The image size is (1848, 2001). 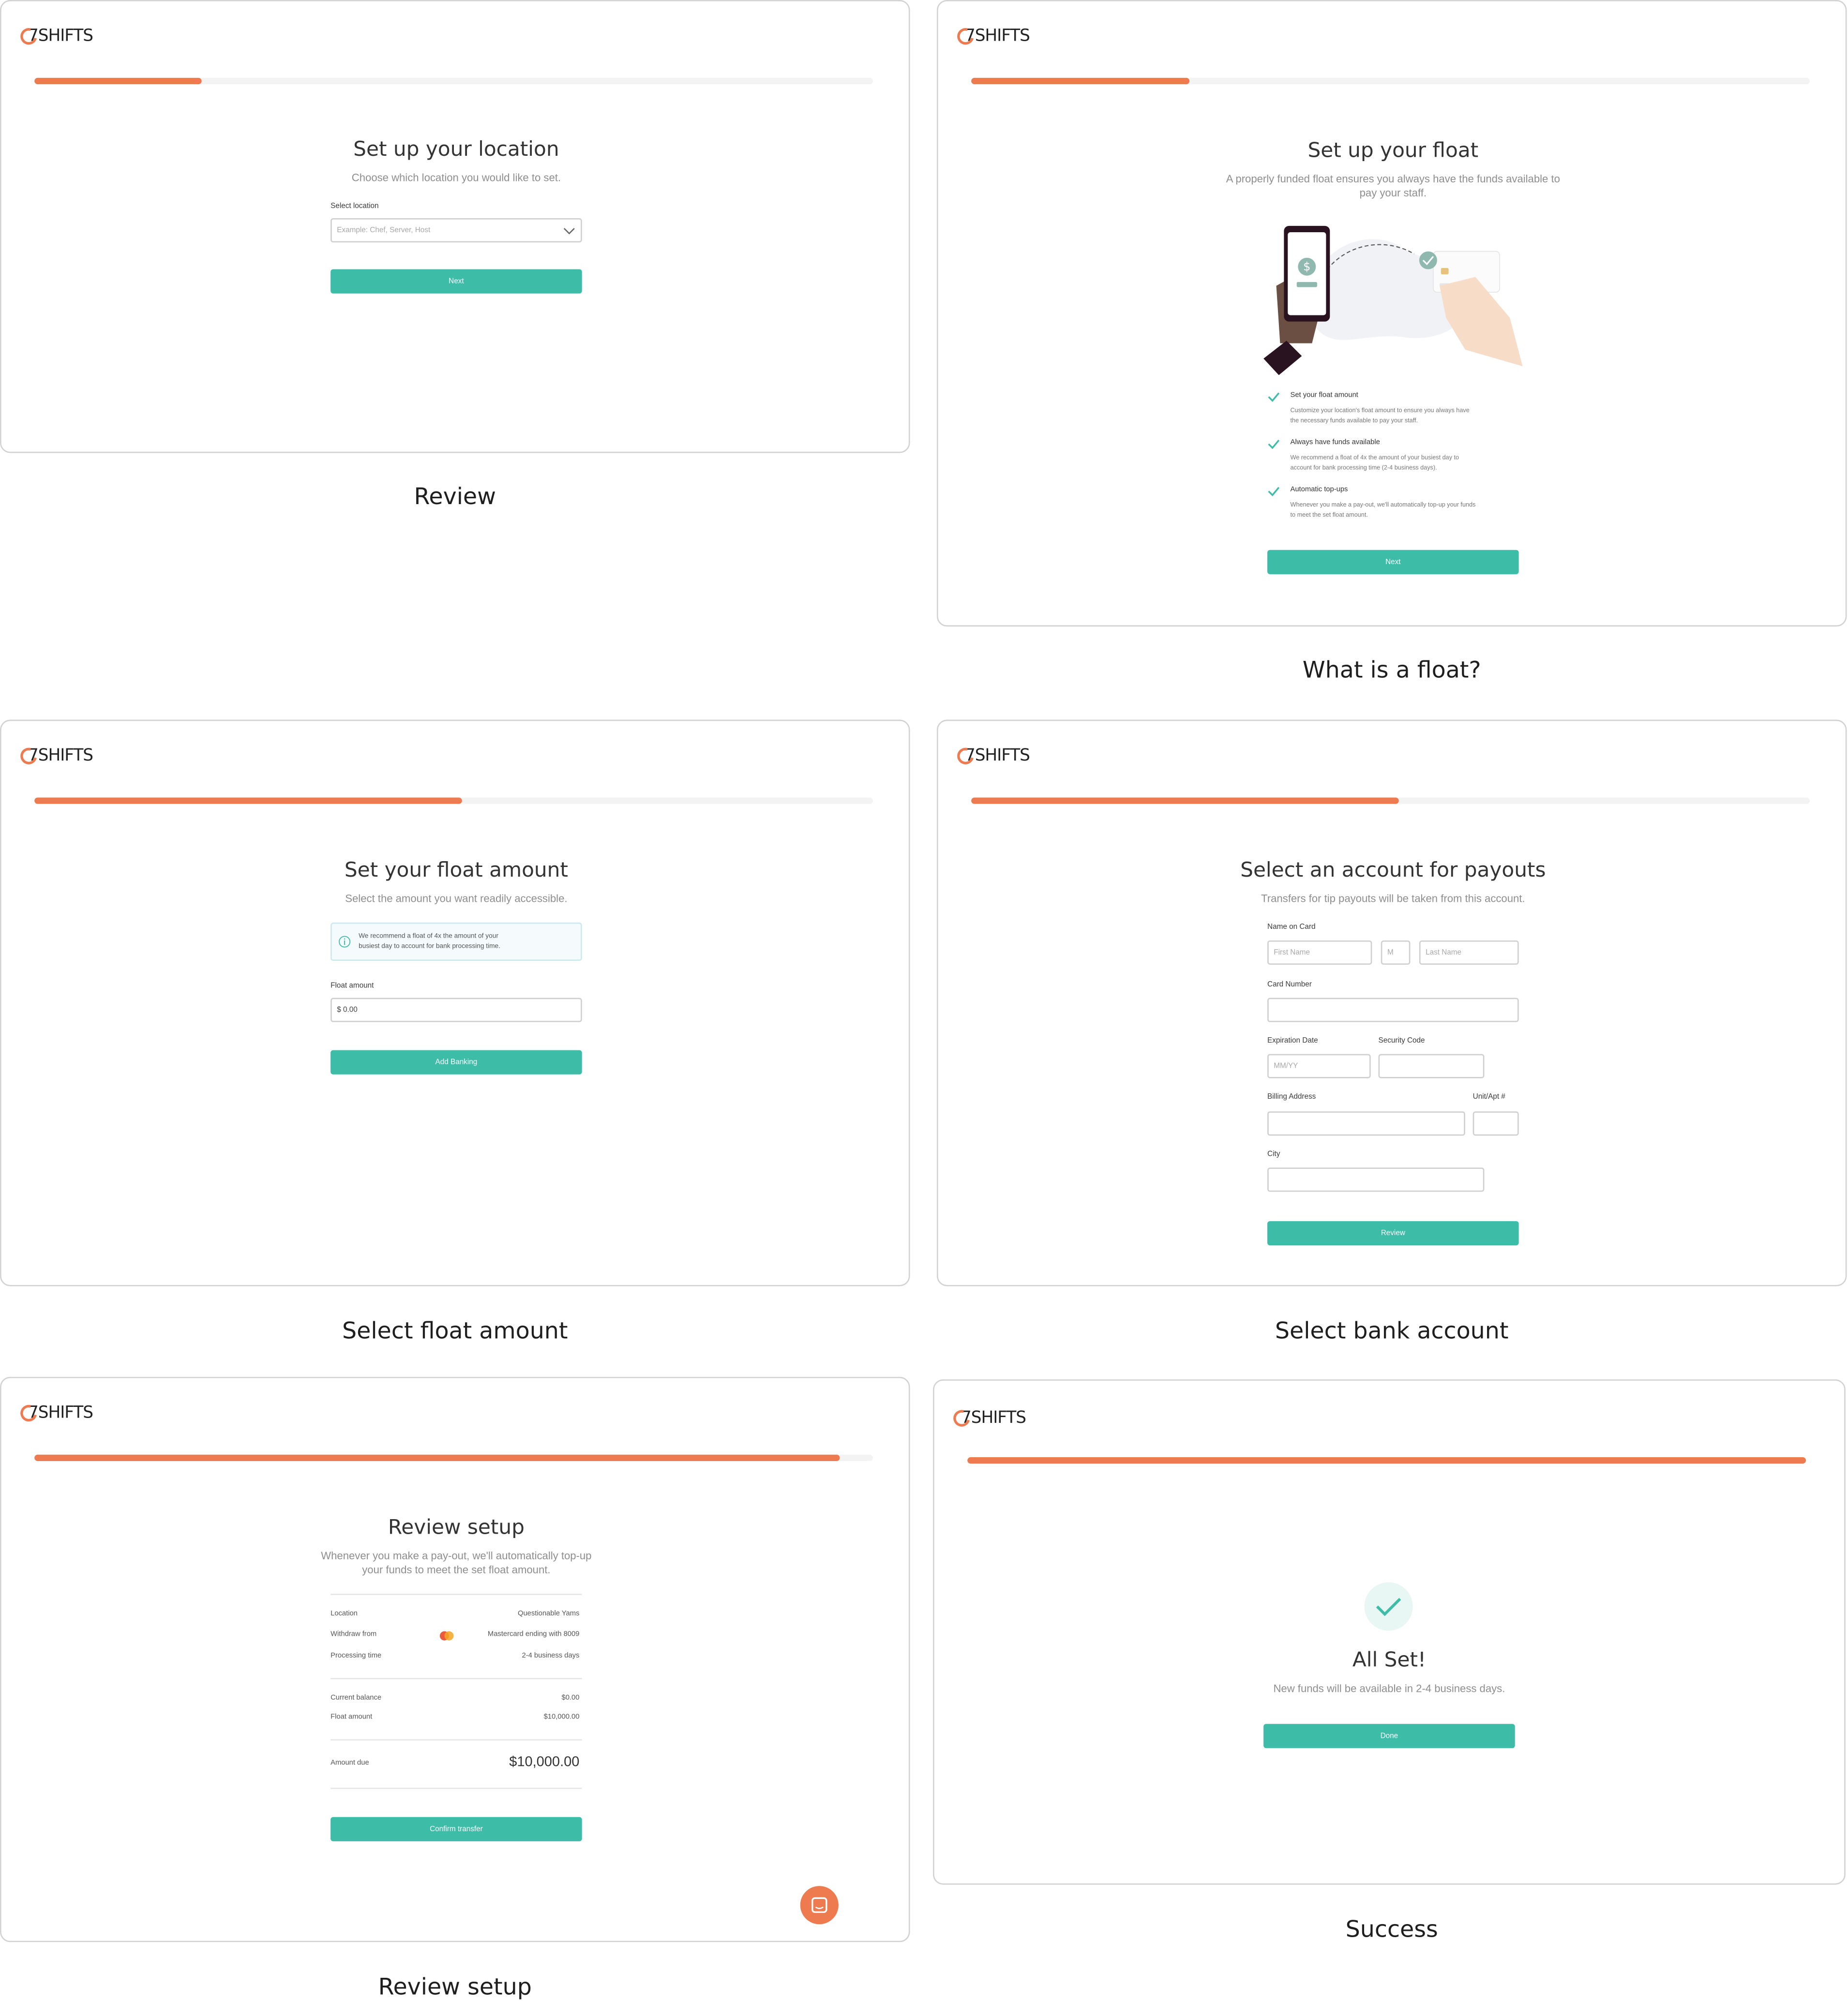 I want to click on first-name-field: First Name, so click(x=1319, y=953).